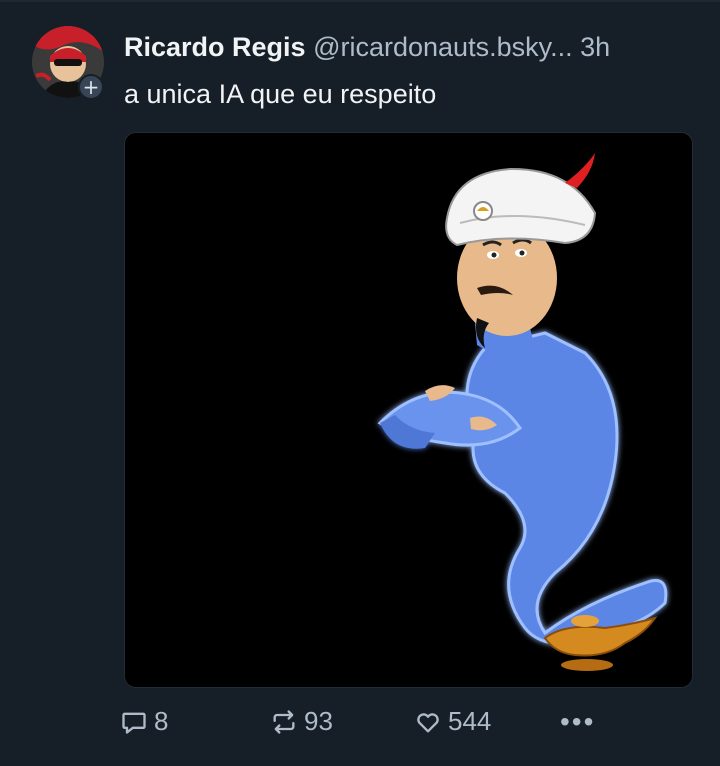 The image size is (720, 766). What do you see at coordinates (428, 722) in the screenshot?
I see `heart-icon` at bounding box center [428, 722].